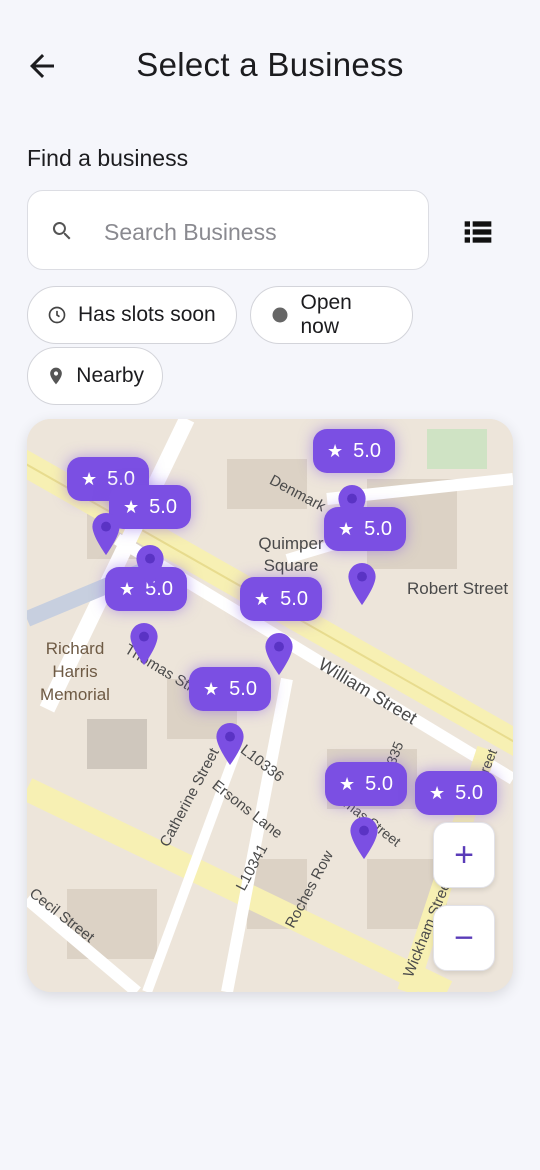  I want to click on map-label-quimper: Quimper Square, so click(291, 554).